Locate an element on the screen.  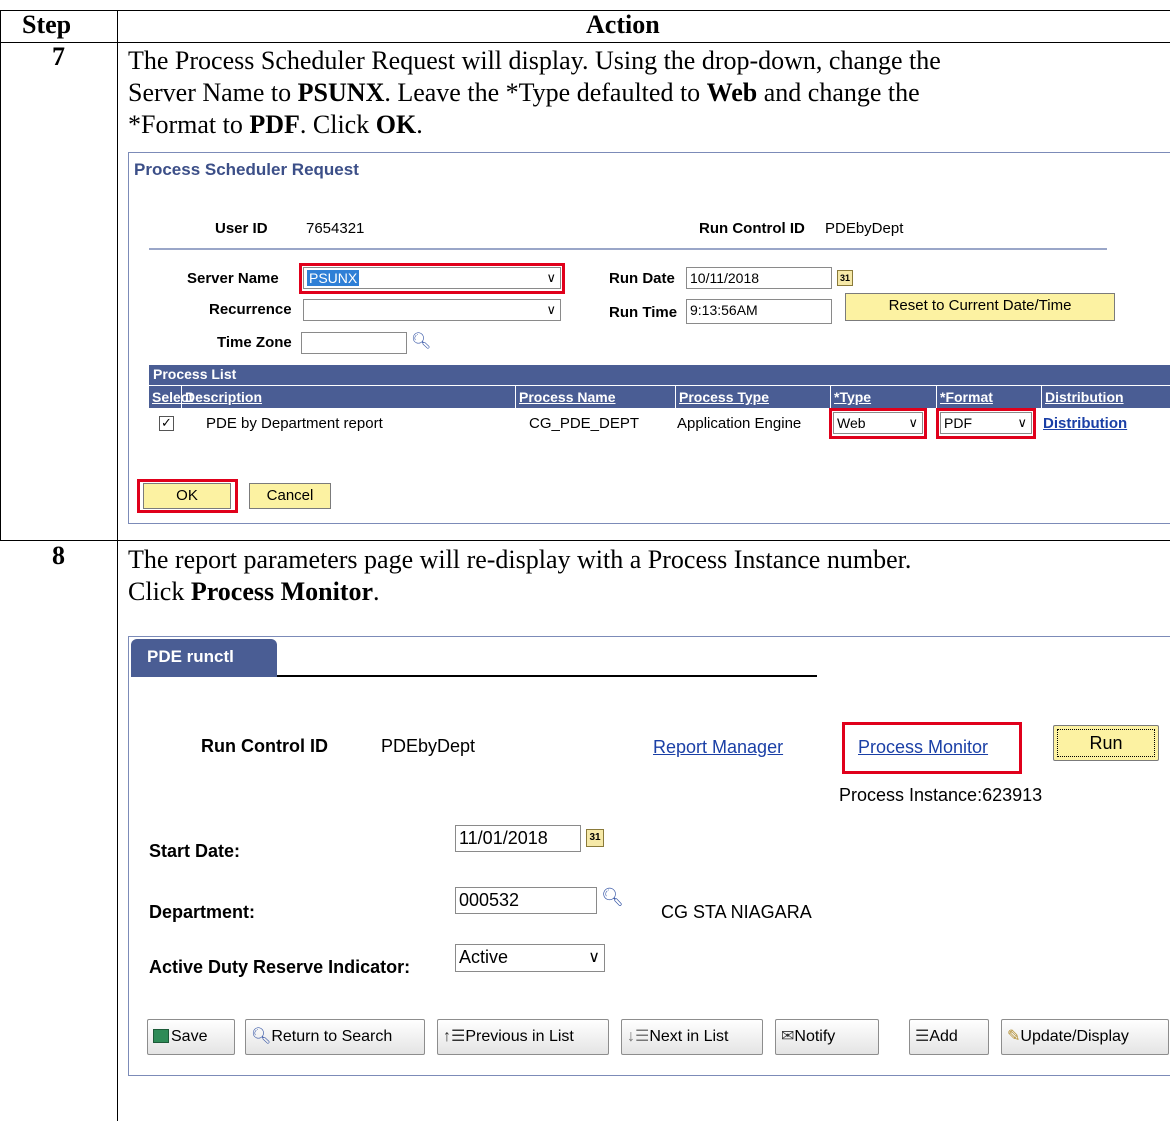
process-list-title-bar: Process List is located at coordinates (659, 375).